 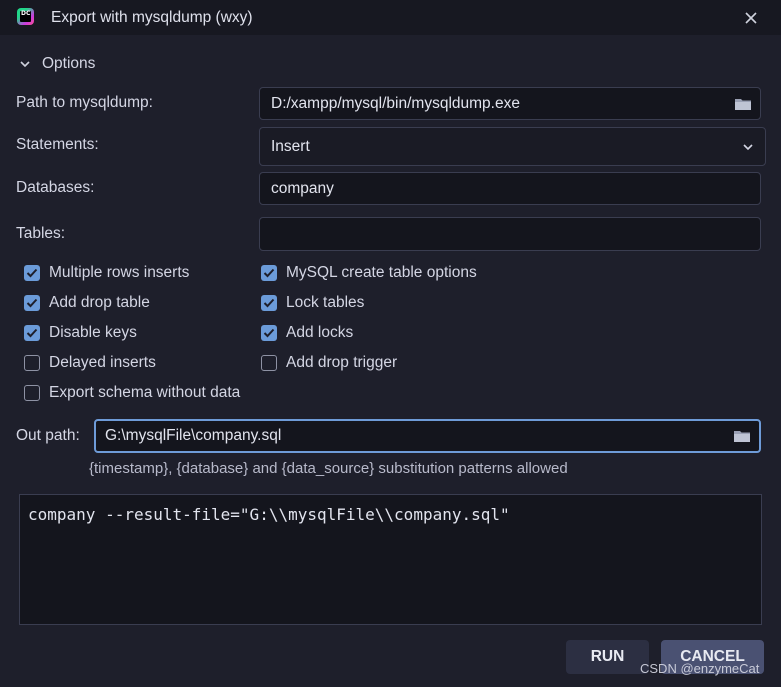 I want to click on checkbox-label: Export schema without data, so click(x=145, y=392).